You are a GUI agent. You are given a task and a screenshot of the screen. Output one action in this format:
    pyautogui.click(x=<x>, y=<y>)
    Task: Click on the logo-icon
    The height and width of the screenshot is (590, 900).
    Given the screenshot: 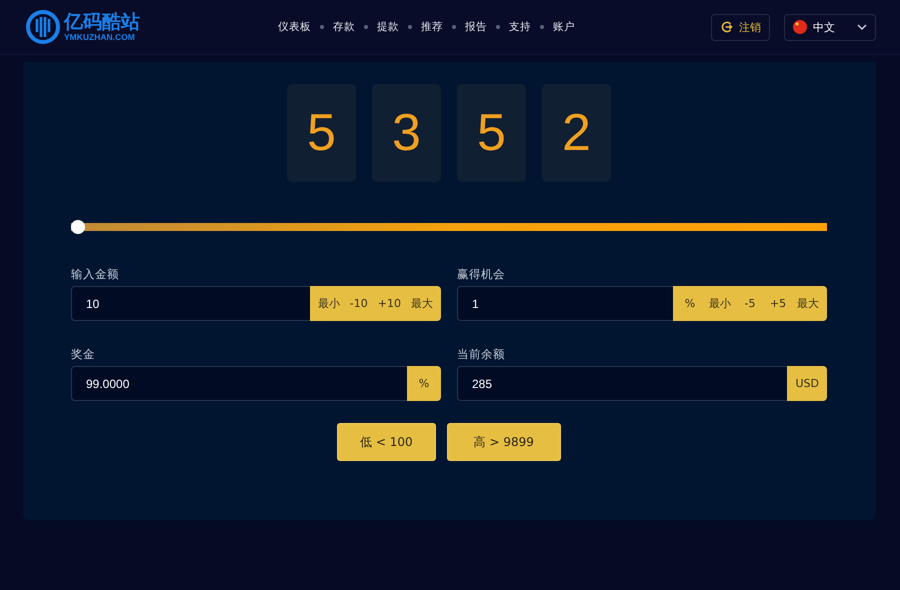 What is the action you would take?
    pyautogui.click(x=43, y=27)
    